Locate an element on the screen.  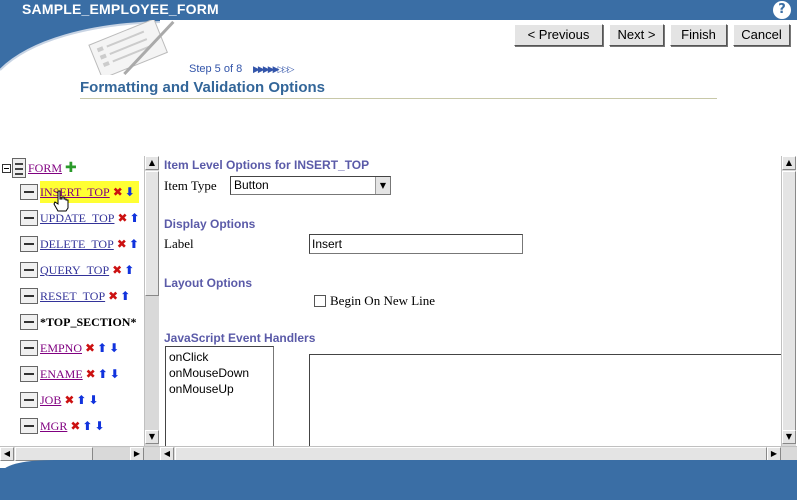
tree-item-ename: ENAME ✖ ⬆ ⬇ is located at coordinates (70, 374).